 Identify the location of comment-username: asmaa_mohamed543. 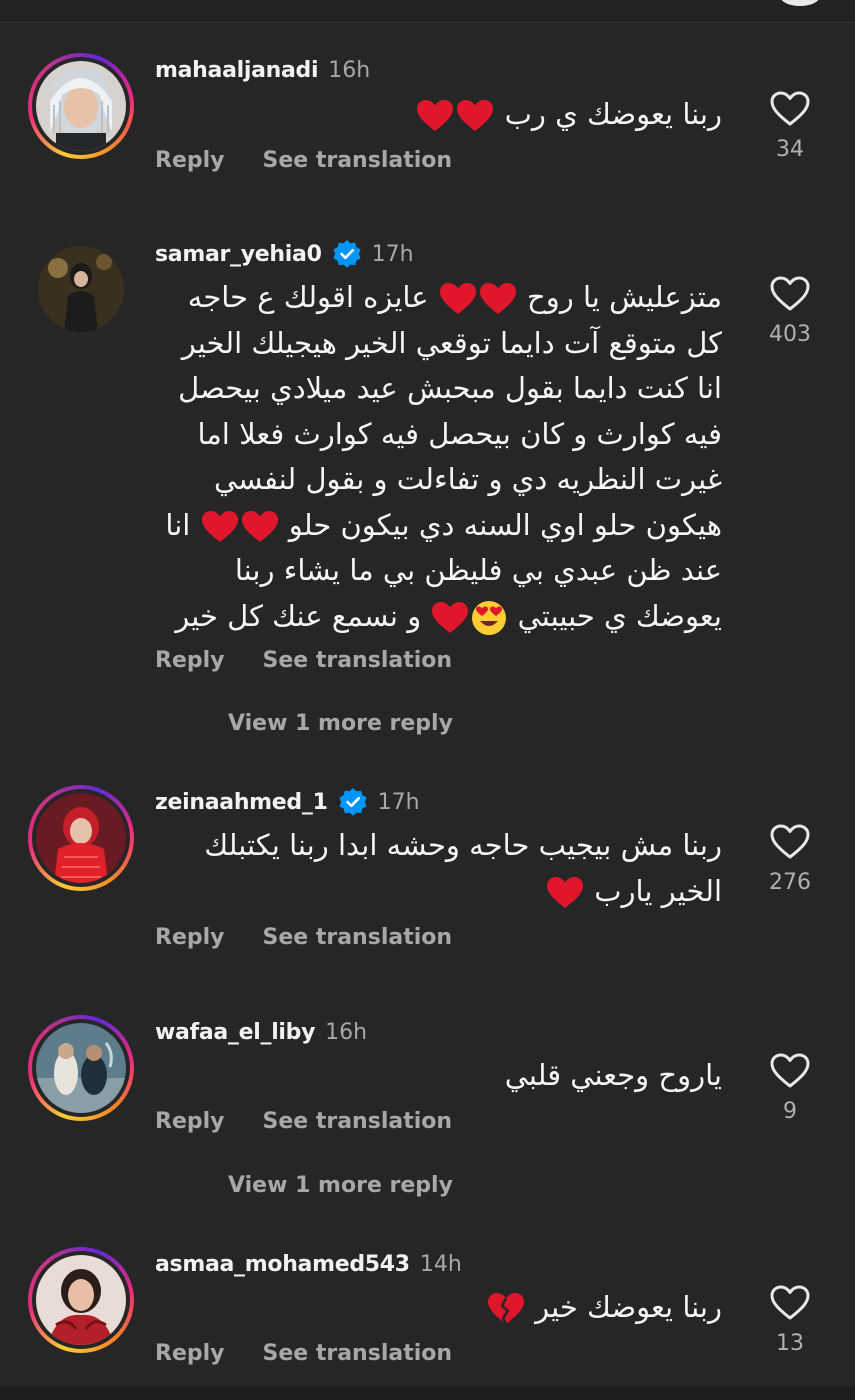
(282, 1264).